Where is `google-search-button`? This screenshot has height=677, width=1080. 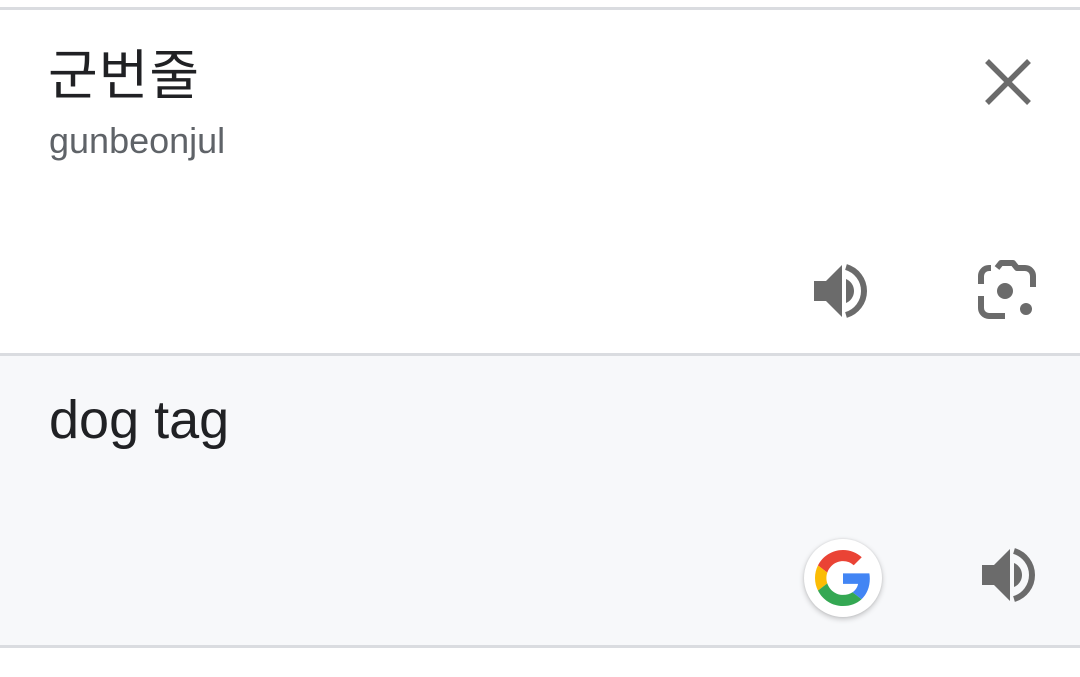 google-search-button is located at coordinates (843, 578).